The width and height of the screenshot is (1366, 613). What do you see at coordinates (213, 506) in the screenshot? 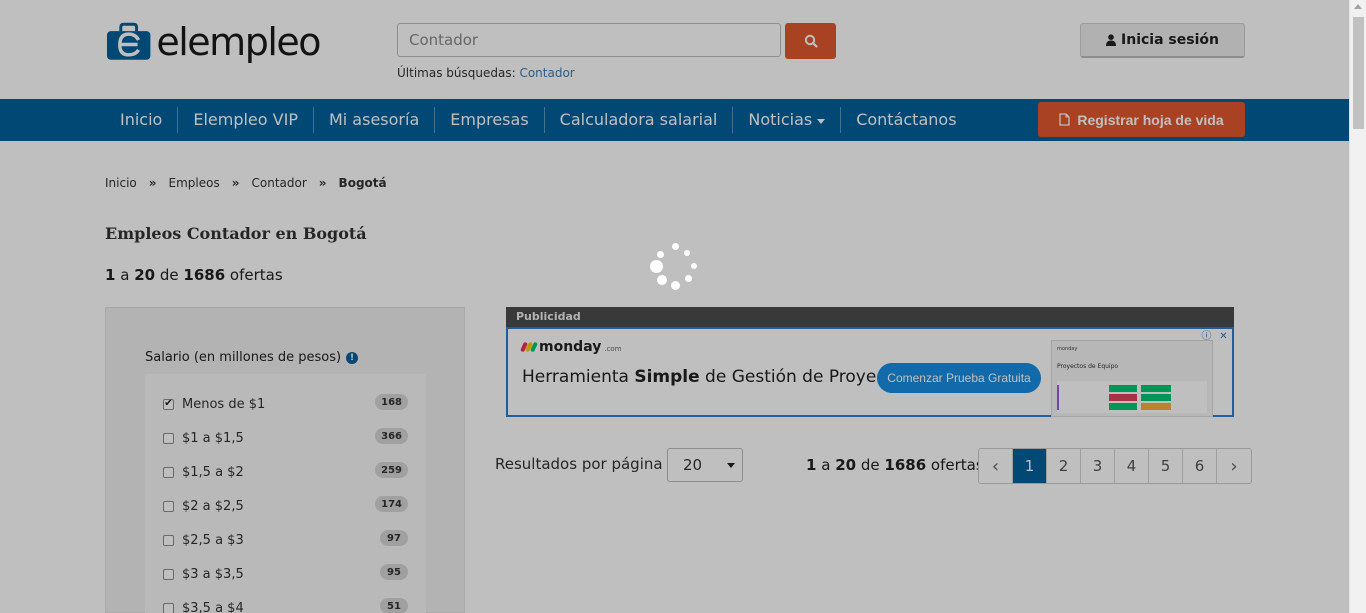
I see `filter-option-label: $2 a $2,5` at bounding box center [213, 506].